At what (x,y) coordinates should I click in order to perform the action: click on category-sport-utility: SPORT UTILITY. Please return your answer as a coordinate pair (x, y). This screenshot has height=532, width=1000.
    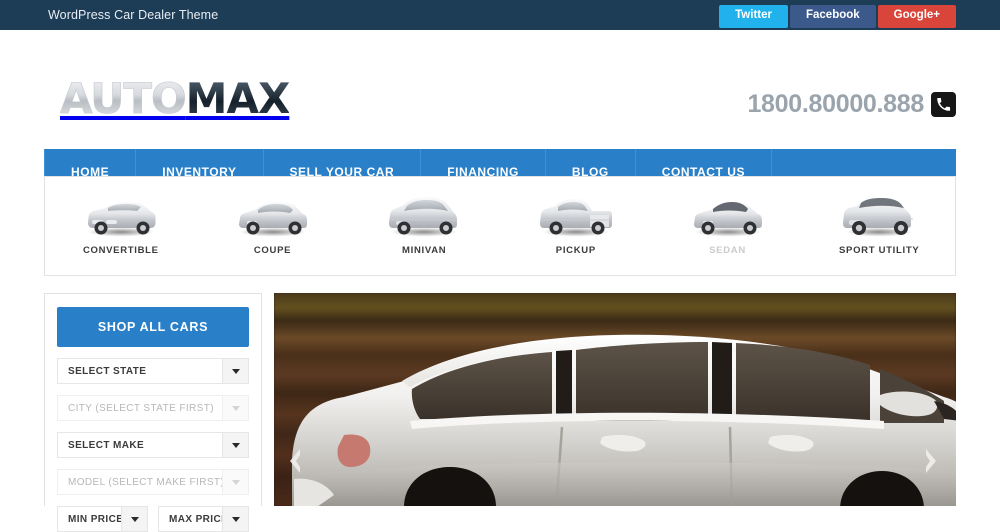
    Looking at the image, I should click on (879, 226).